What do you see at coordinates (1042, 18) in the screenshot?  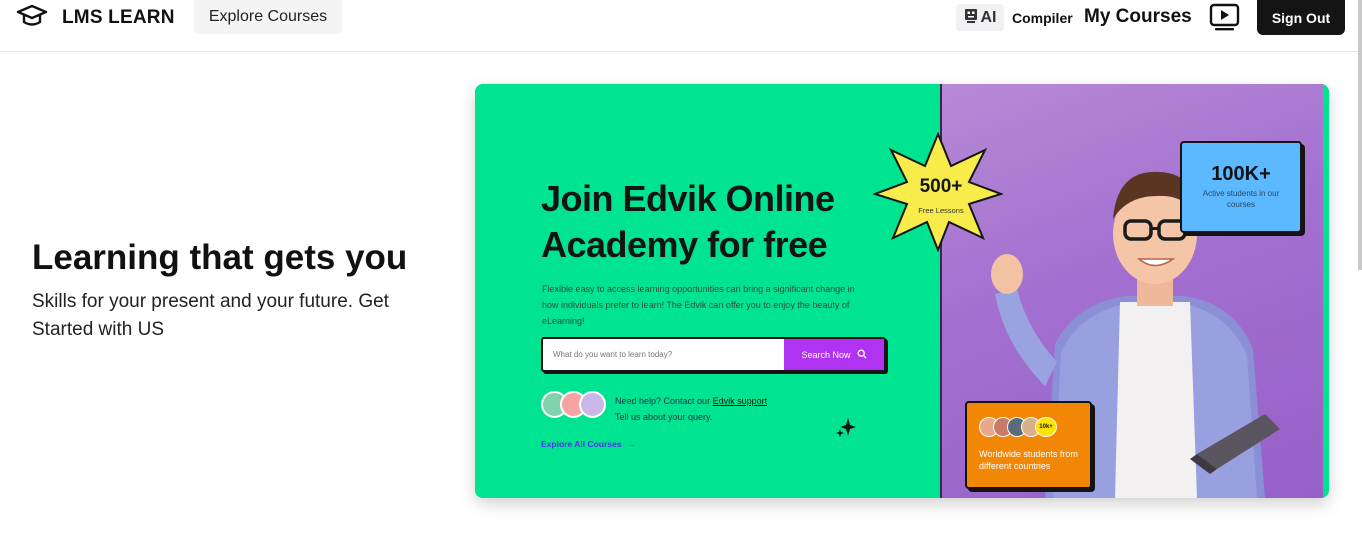 I see `compiler-link: Compiler` at bounding box center [1042, 18].